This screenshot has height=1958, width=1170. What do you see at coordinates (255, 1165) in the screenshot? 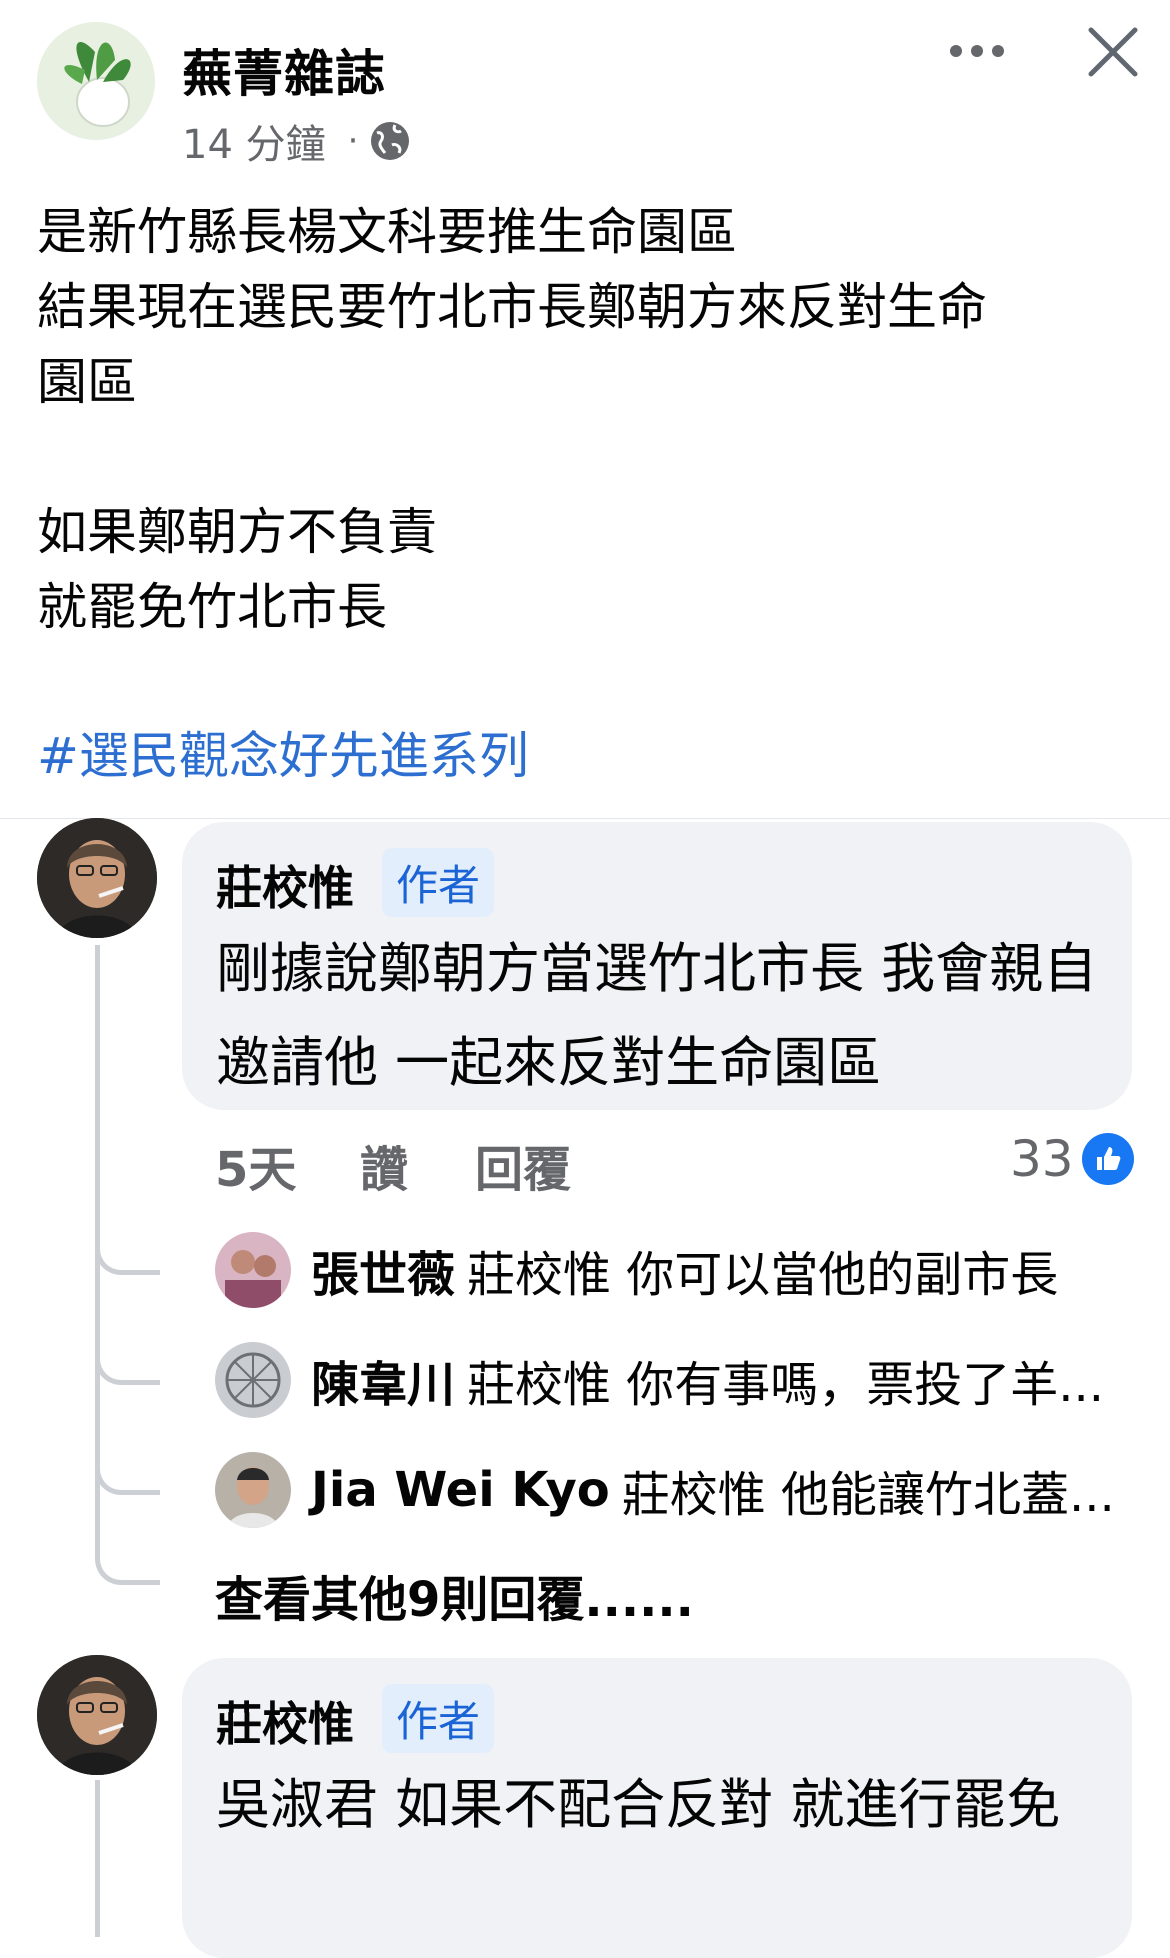
I see `comment-time: 5天` at bounding box center [255, 1165].